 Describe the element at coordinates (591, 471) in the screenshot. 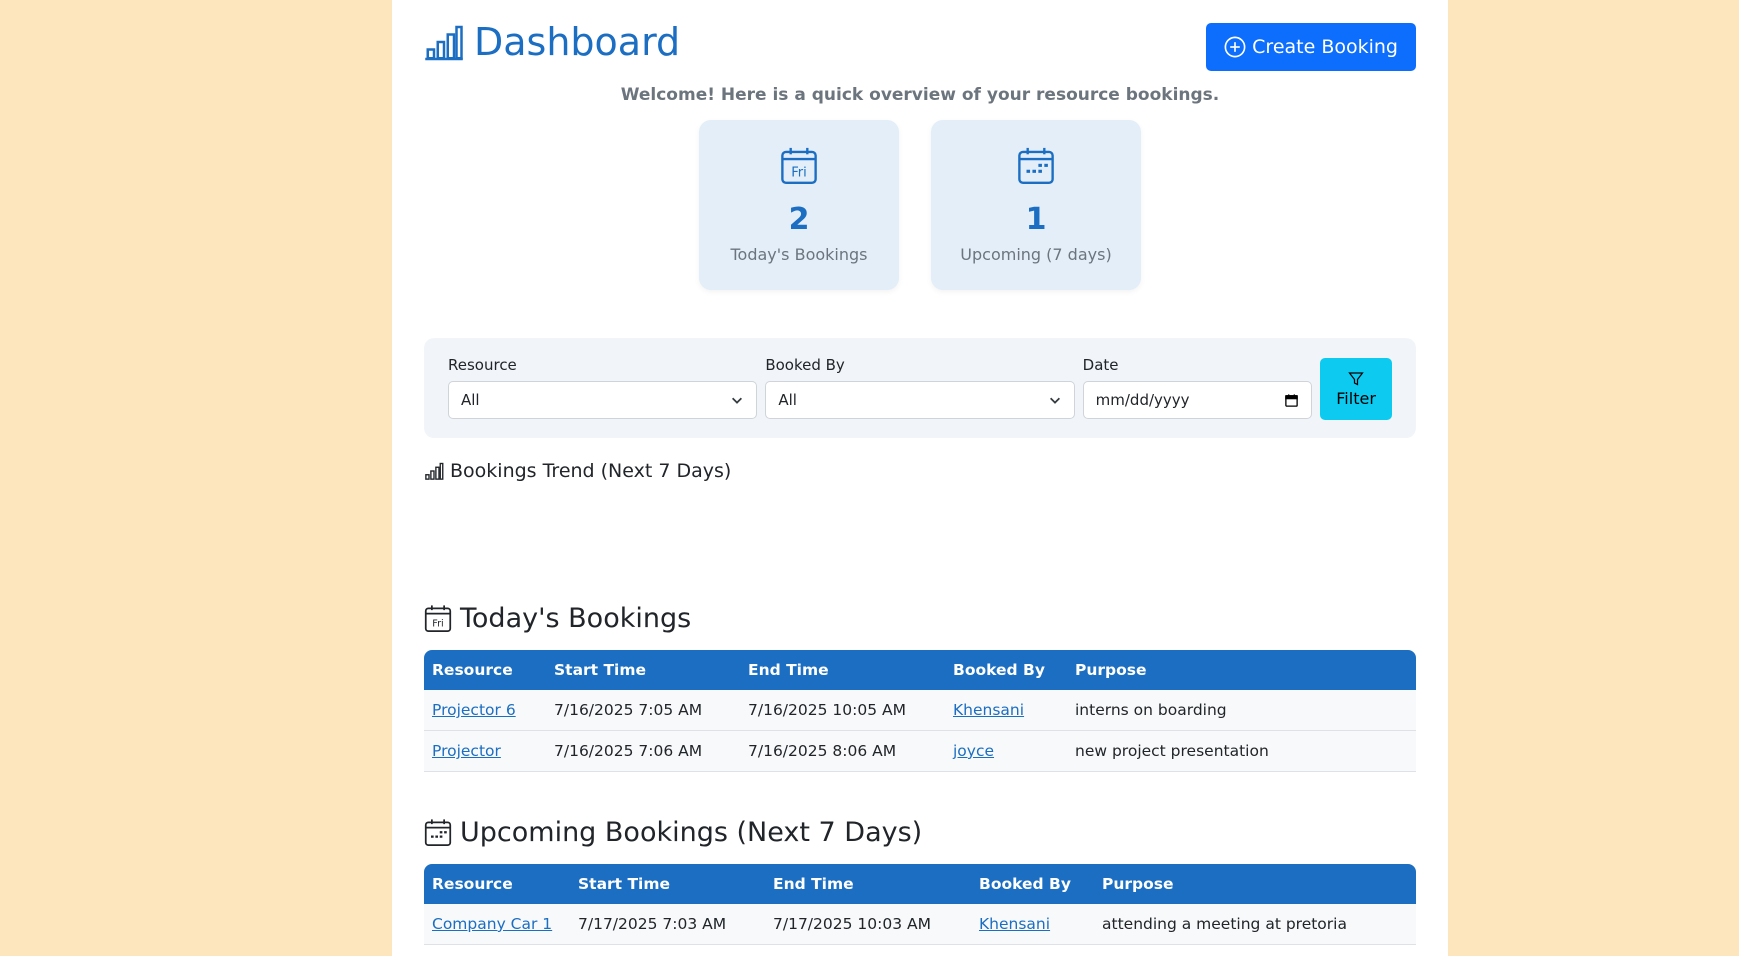

I see `trend-heading-text: Bookings Trend (Next 7 Days)` at that location.